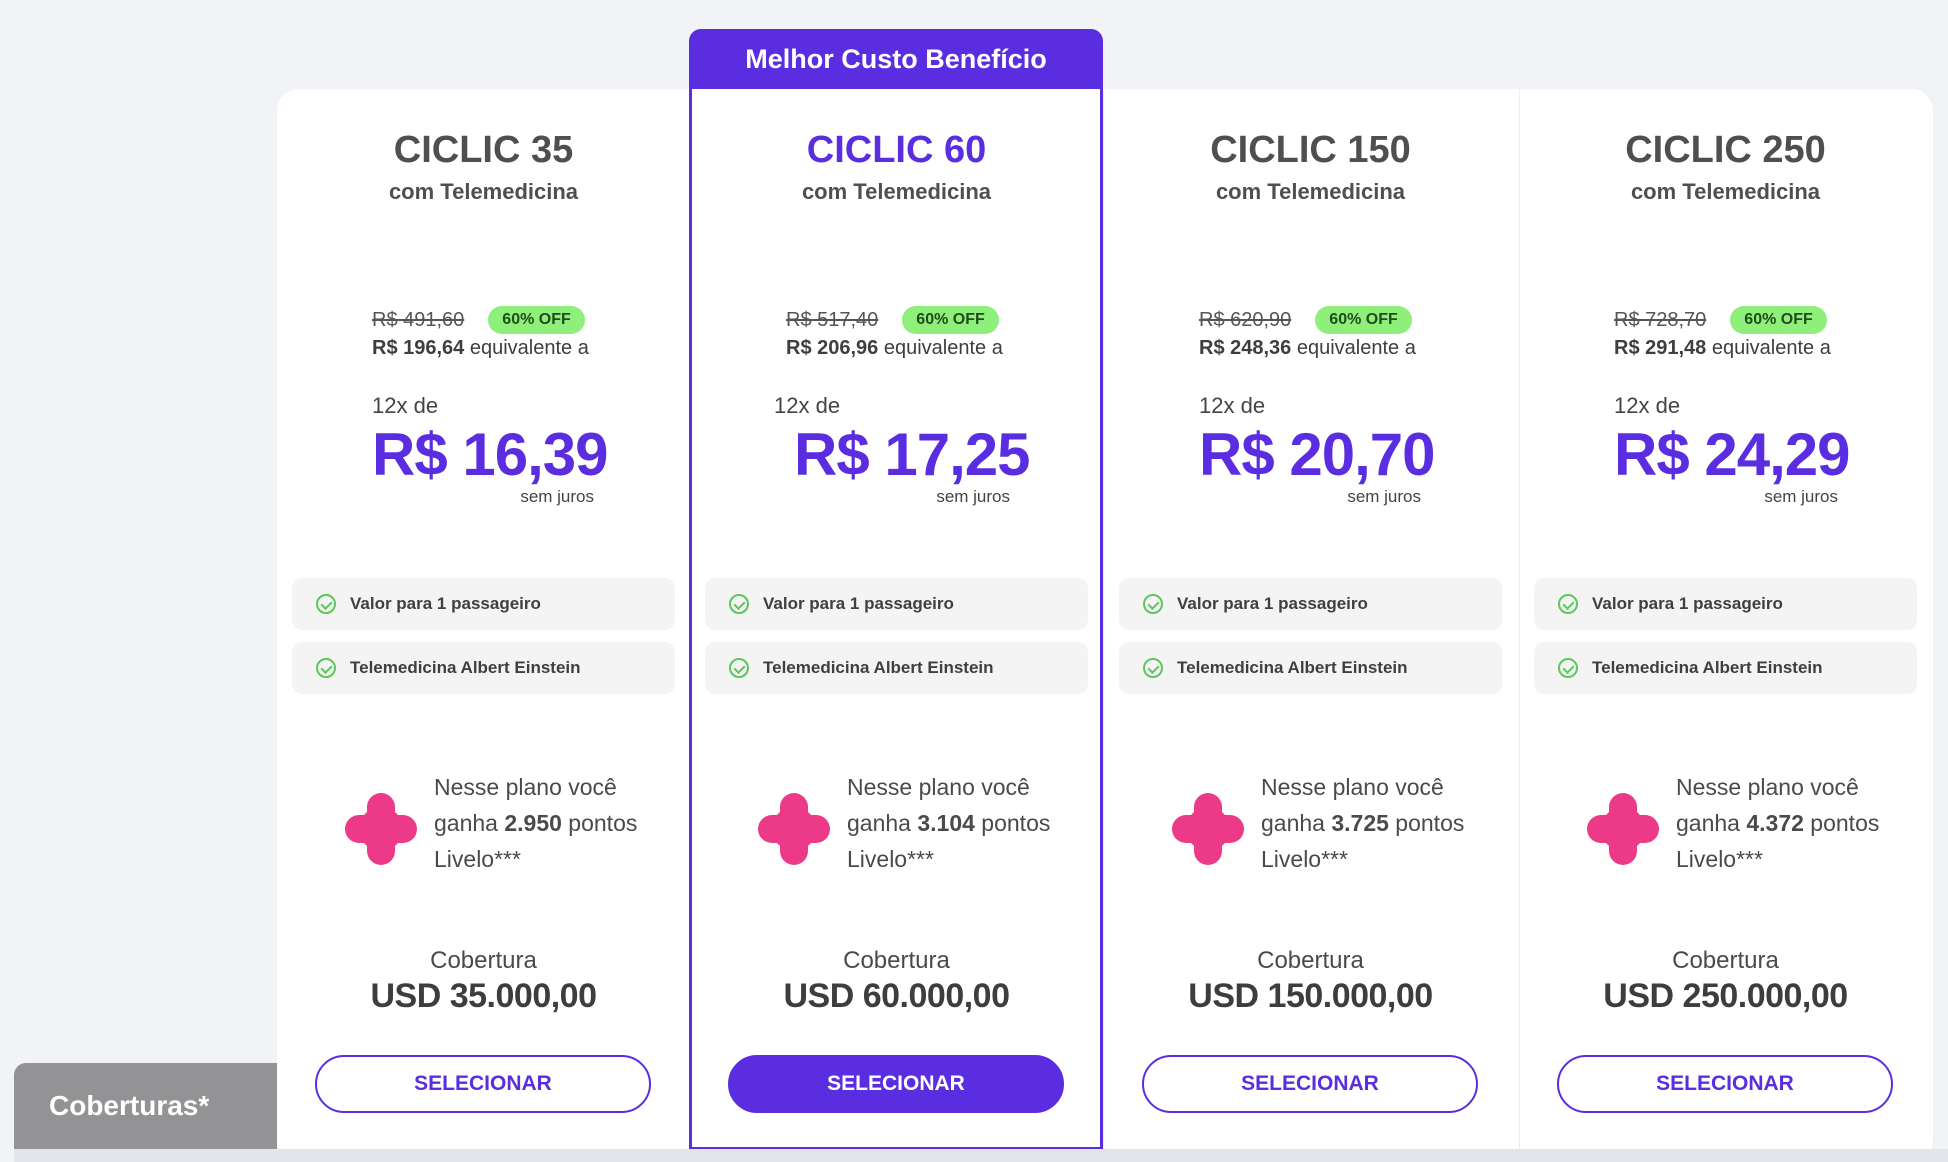 This screenshot has height=1162, width=1948. Describe the element at coordinates (1317, 454) in the screenshot. I see `installment-value: R$ 20,70` at that location.